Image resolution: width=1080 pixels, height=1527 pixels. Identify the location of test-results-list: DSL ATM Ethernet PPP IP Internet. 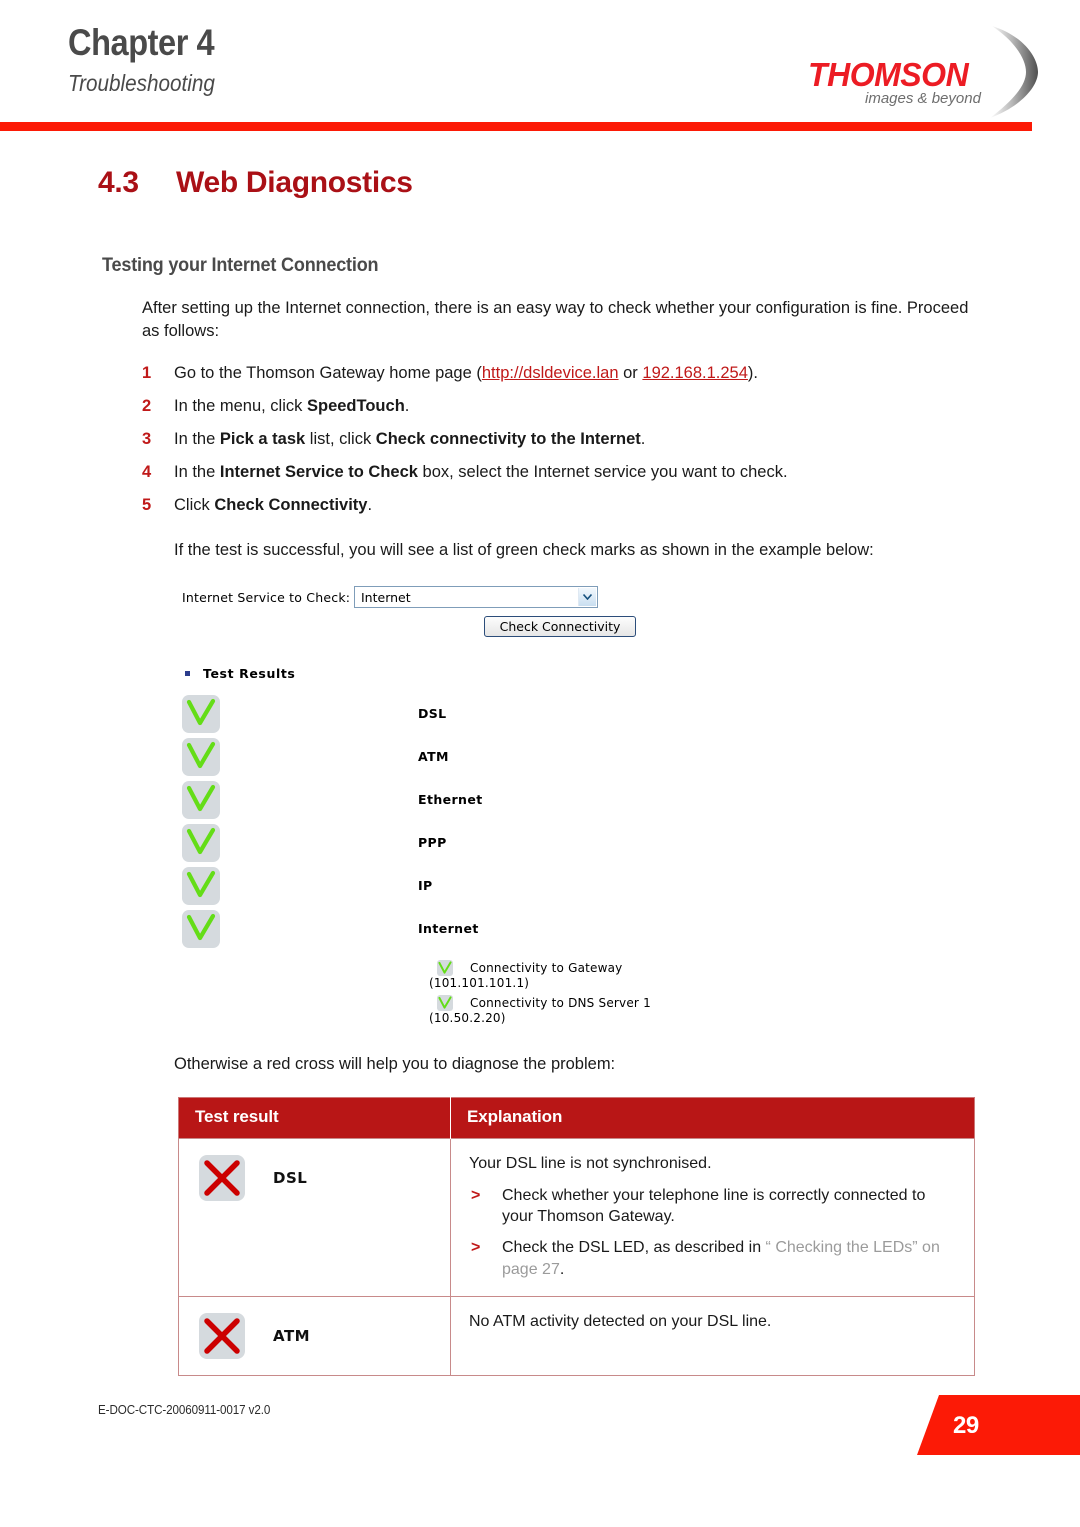
(532, 821).